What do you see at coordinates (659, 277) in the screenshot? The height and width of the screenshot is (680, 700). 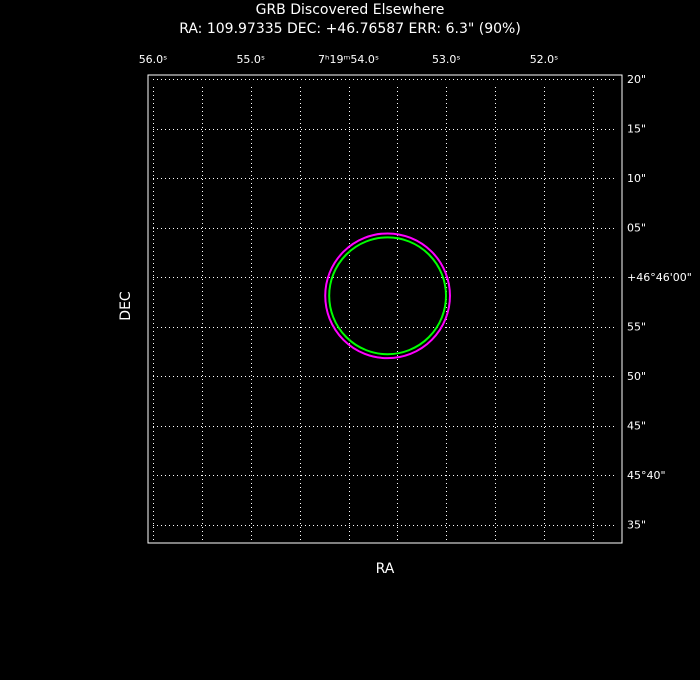 I see `dec-tick-label: +46°46'00"` at bounding box center [659, 277].